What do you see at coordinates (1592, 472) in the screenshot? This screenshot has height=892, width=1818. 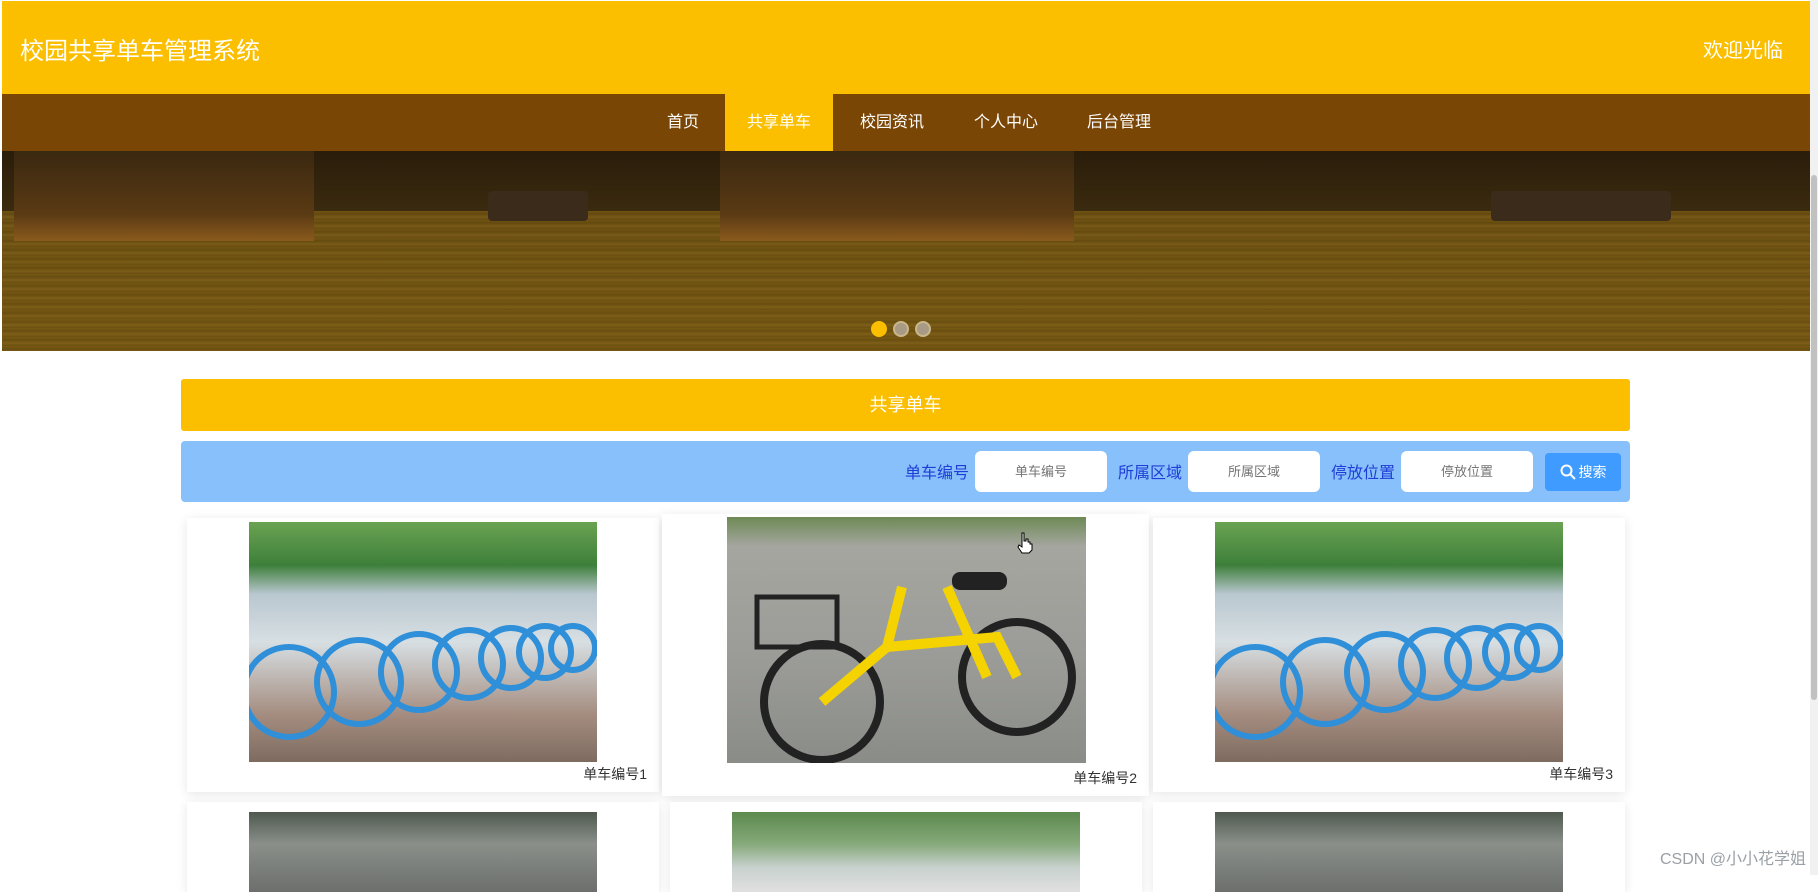 I see `search-button-label: 搜索` at bounding box center [1592, 472].